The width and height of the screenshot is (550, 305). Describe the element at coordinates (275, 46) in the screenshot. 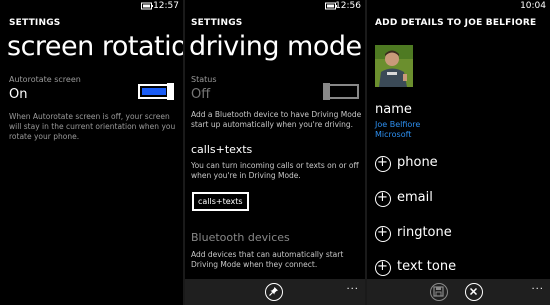

I see `page-title: driving mode` at that location.